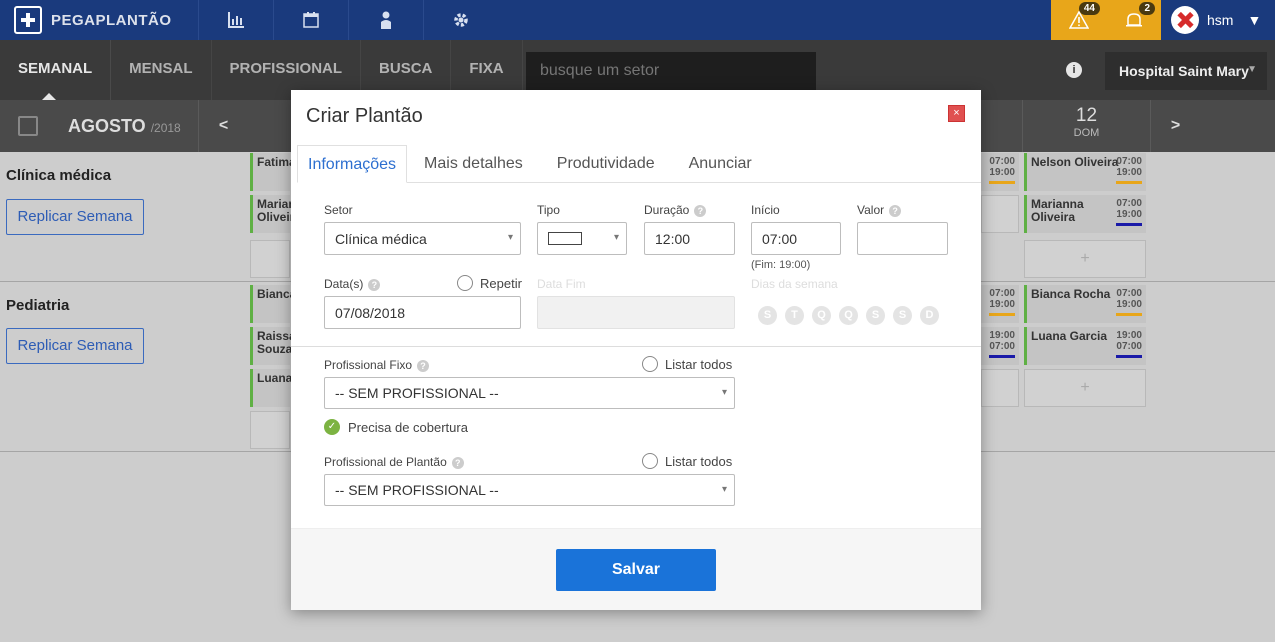 This screenshot has height=642, width=1275. I want to click on shift-card: Bianca Rocha 07:00 19:00, so click(1085, 304).